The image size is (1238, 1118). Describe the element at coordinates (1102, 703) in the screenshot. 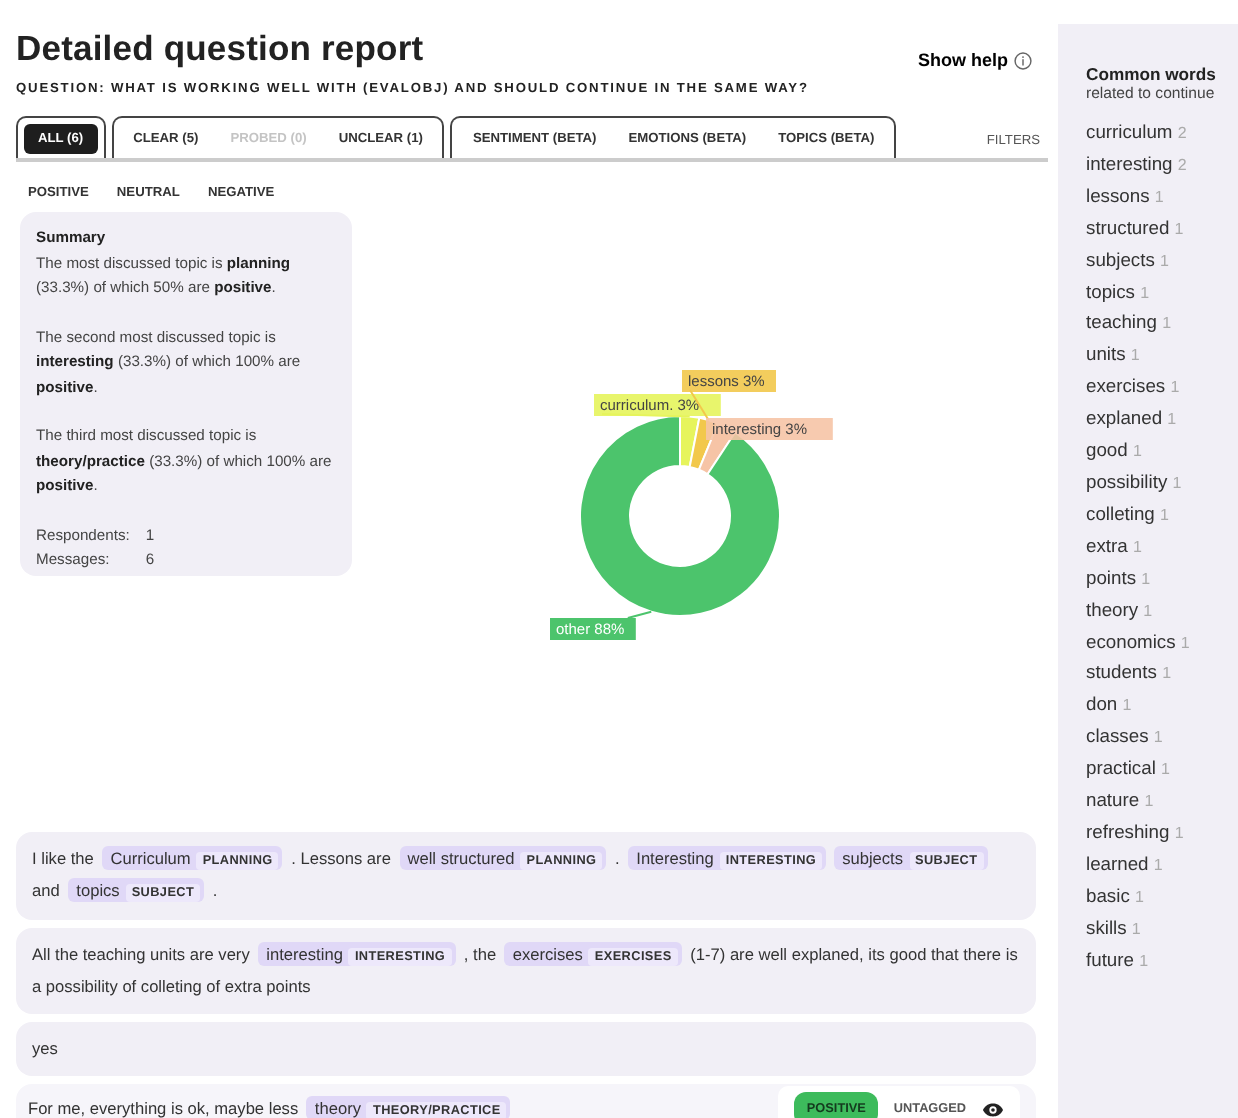

I see `common-word: don` at that location.